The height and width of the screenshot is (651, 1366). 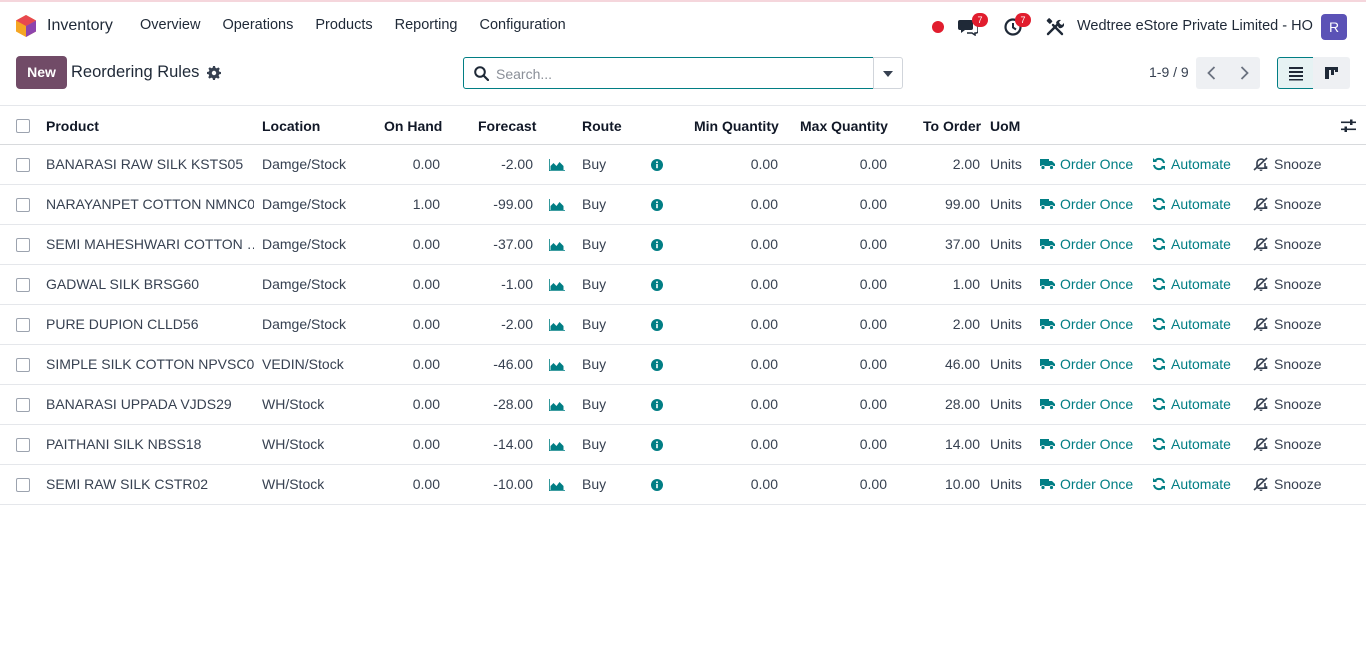 I want to click on pager-value: 1-9 / 9, so click(x=1169, y=72).